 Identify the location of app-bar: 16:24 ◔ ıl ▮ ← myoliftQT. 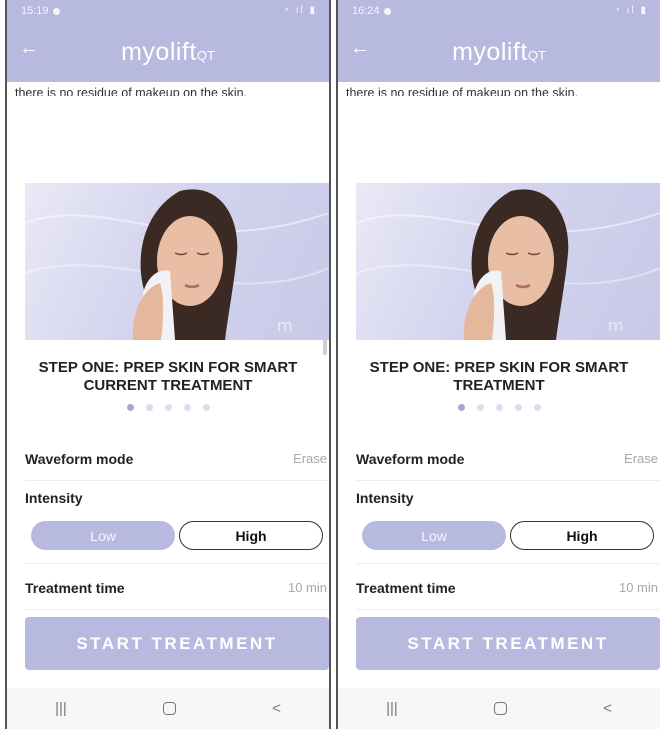
(499, 41).